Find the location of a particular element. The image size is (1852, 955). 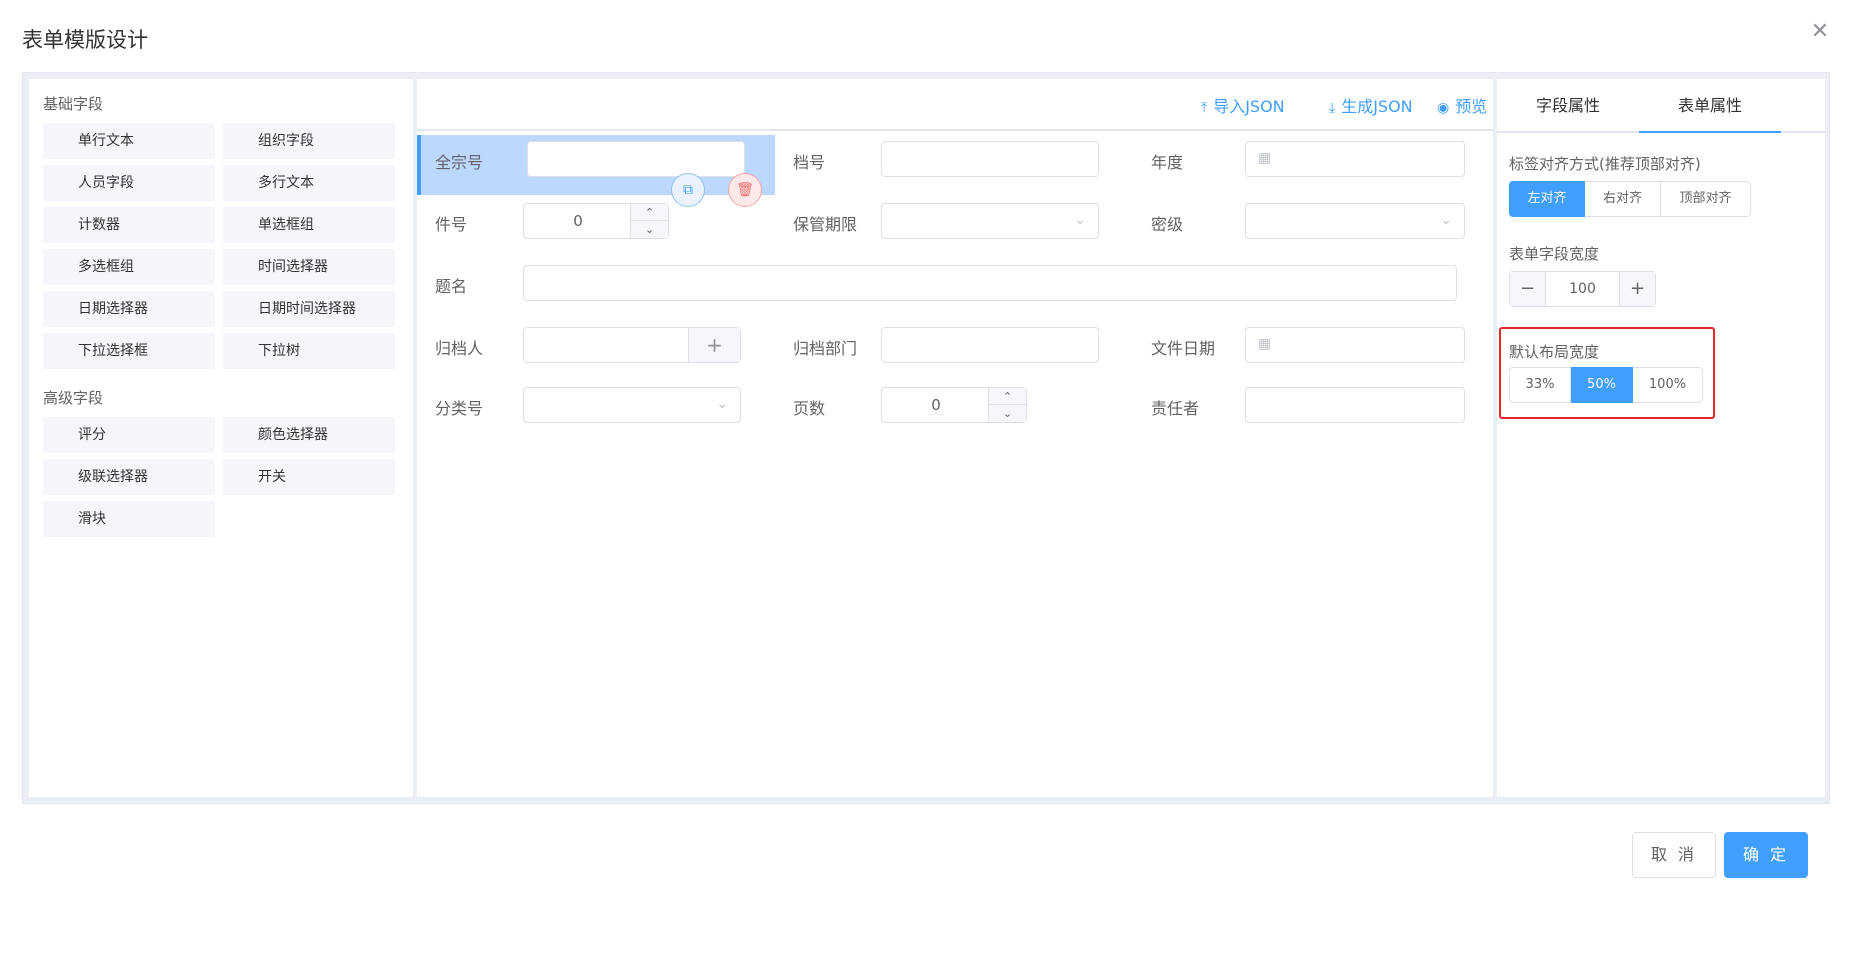

layout-100-option: 100% is located at coordinates (1668, 385).